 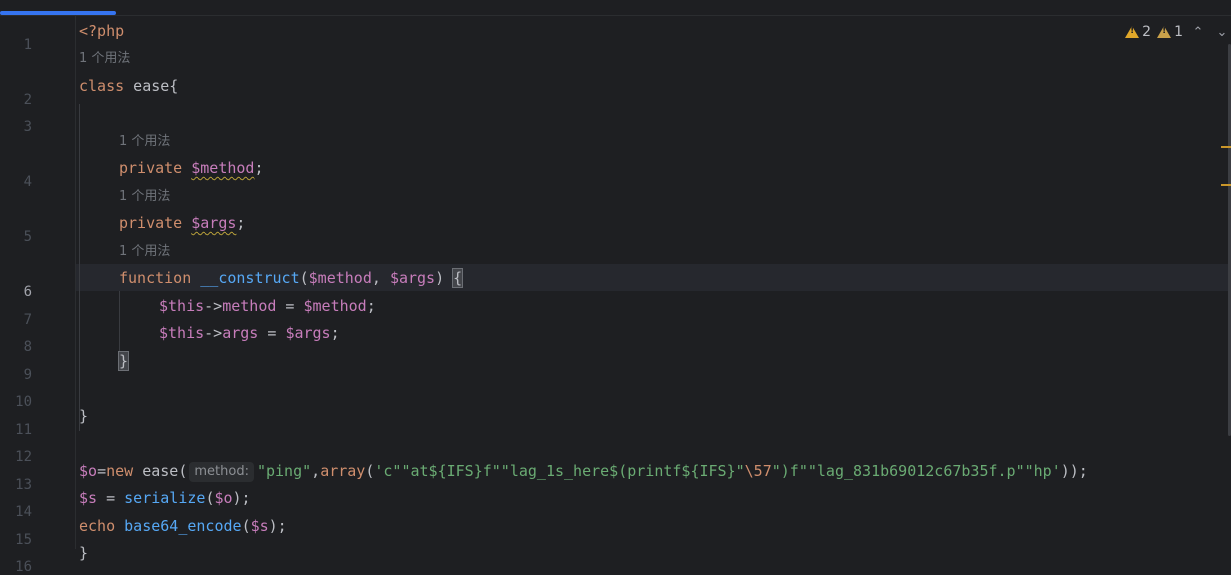 What do you see at coordinates (27, 292) in the screenshot?
I see `line-number-current: 6` at bounding box center [27, 292].